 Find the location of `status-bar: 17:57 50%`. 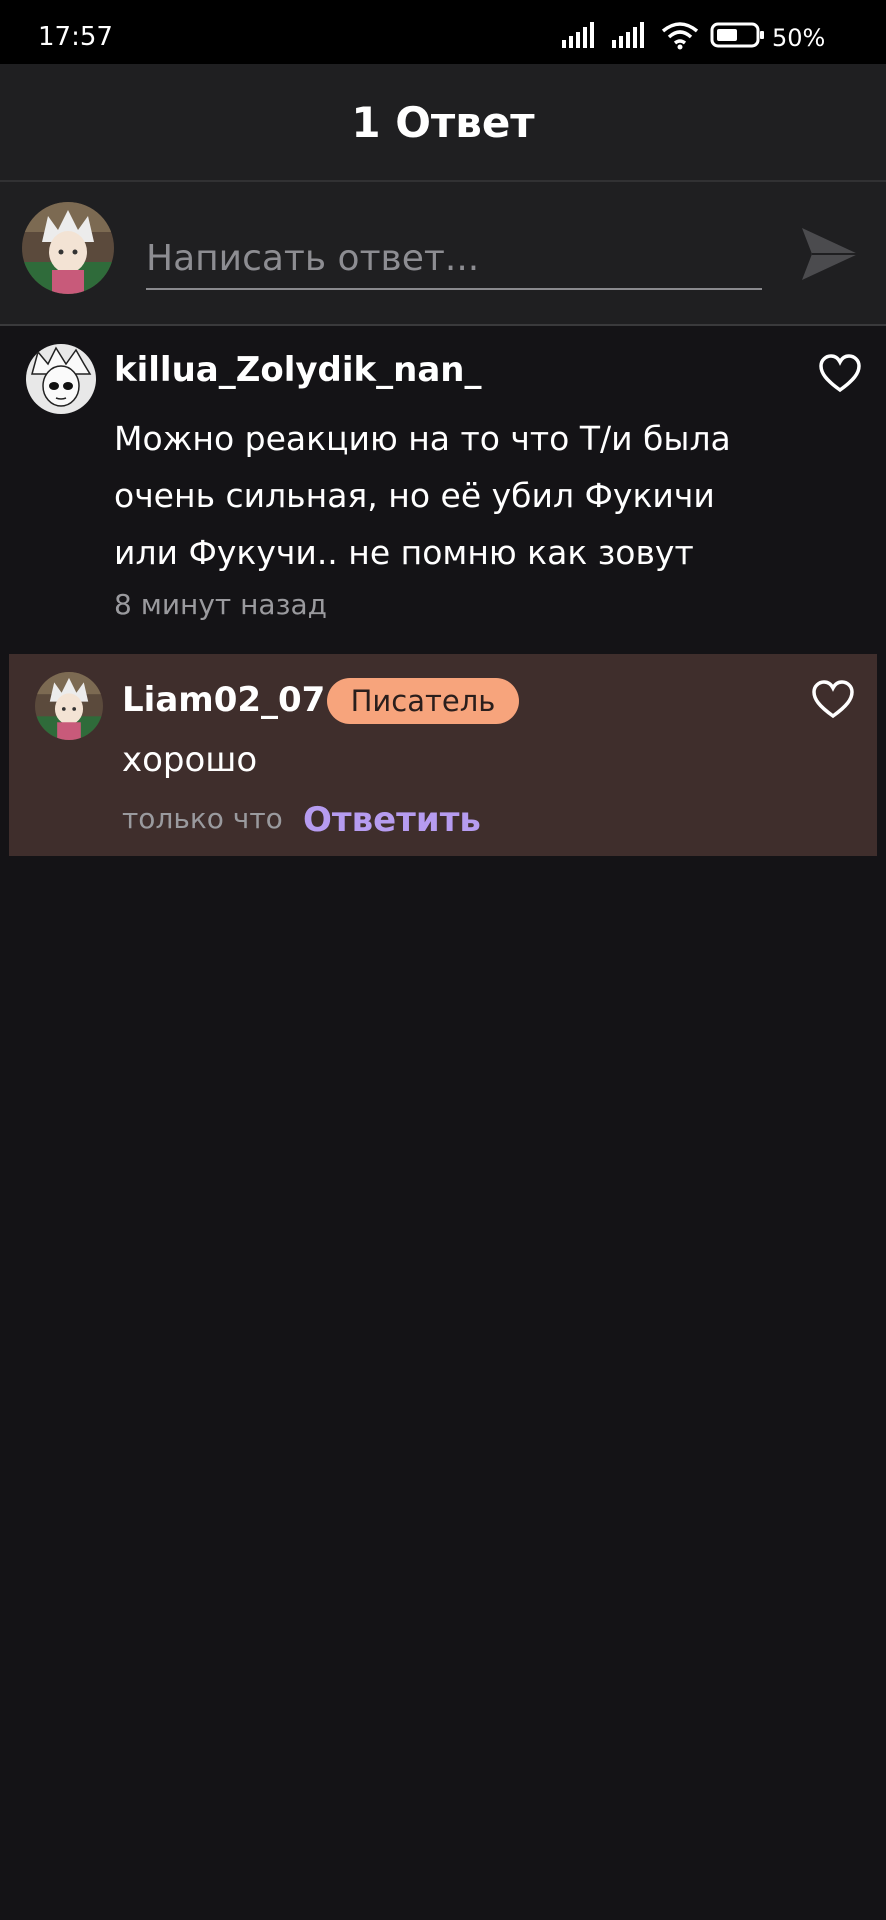

status-bar: 17:57 50% is located at coordinates (443, 32).